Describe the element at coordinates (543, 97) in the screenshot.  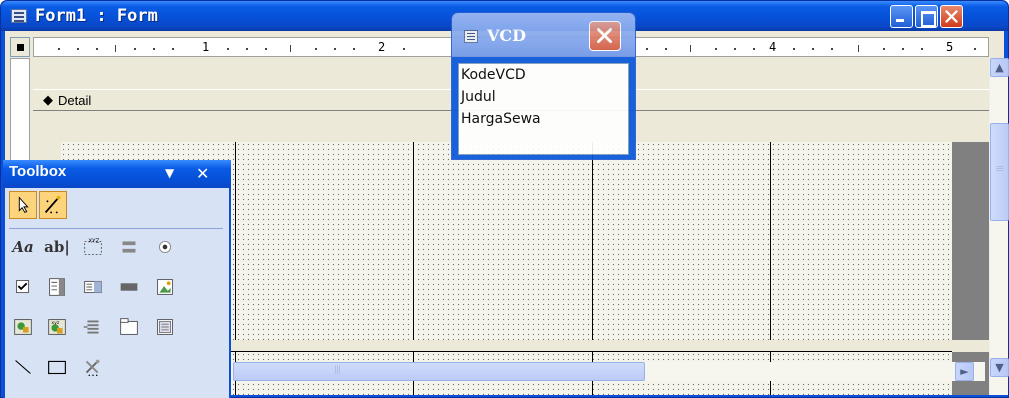
I see `field-item: Judul` at that location.